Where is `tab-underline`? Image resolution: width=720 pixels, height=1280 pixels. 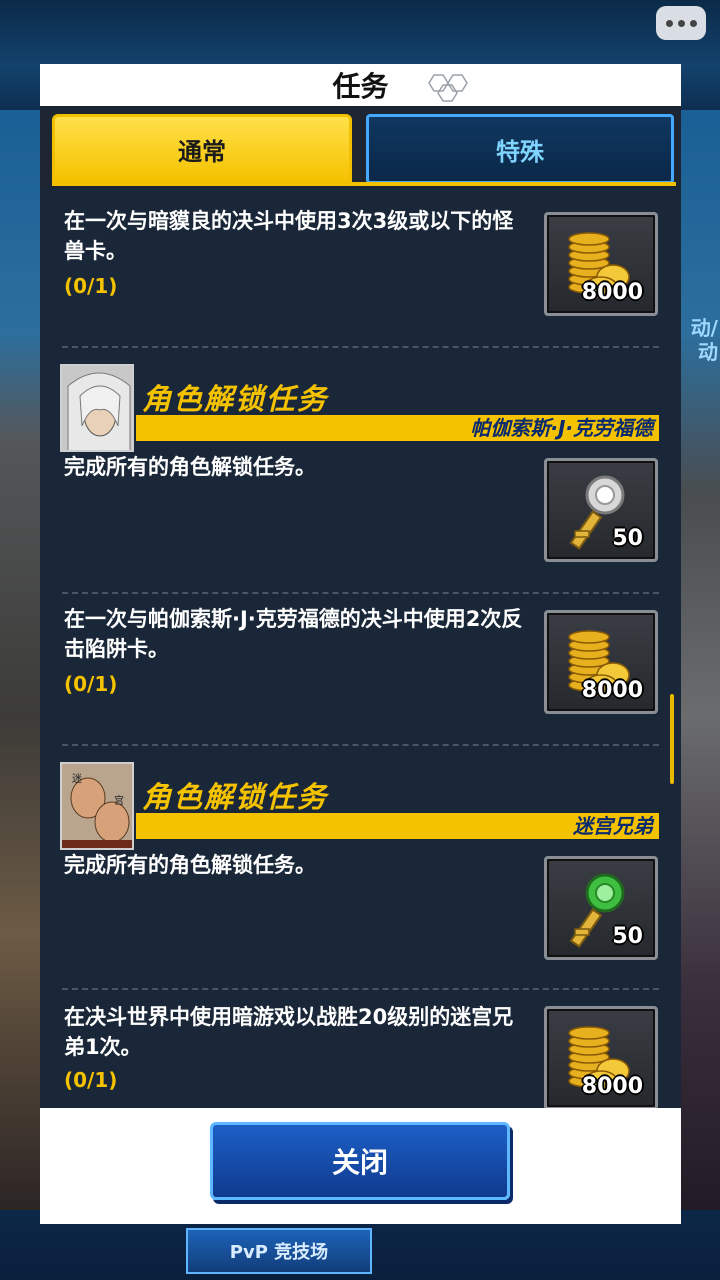 tab-underline is located at coordinates (364, 184).